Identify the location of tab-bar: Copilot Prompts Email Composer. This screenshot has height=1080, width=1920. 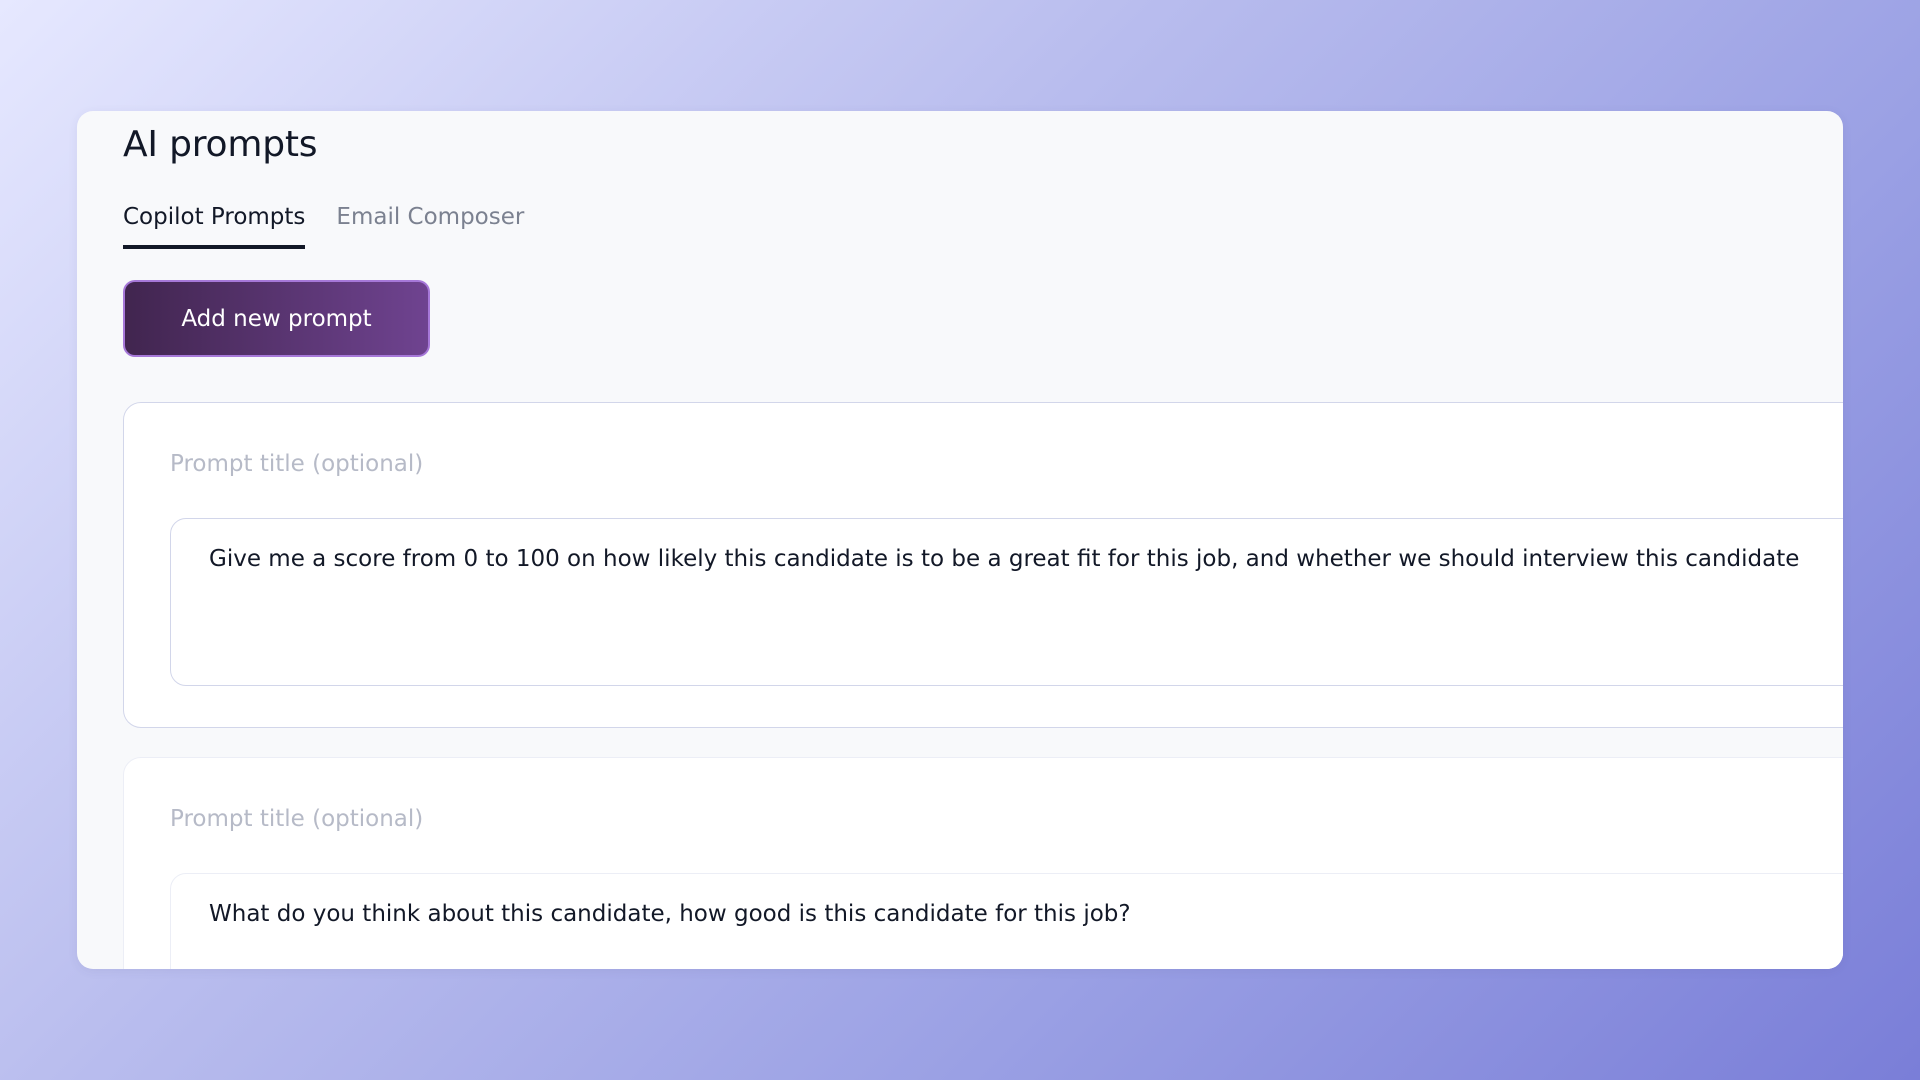
(323, 226).